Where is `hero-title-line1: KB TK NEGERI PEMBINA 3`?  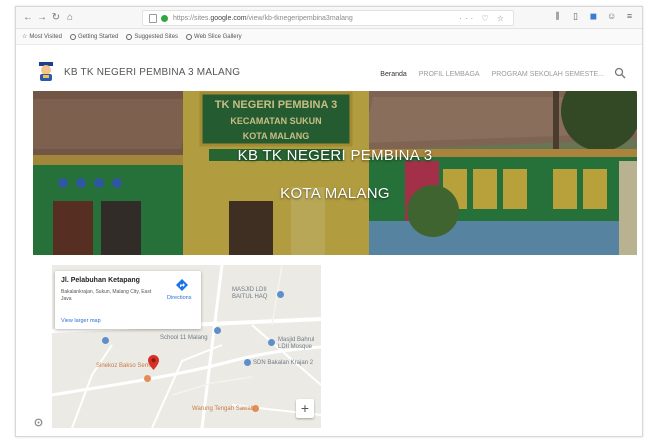 hero-title-line1: KB TK NEGERI PEMBINA 3 is located at coordinates (335, 155).